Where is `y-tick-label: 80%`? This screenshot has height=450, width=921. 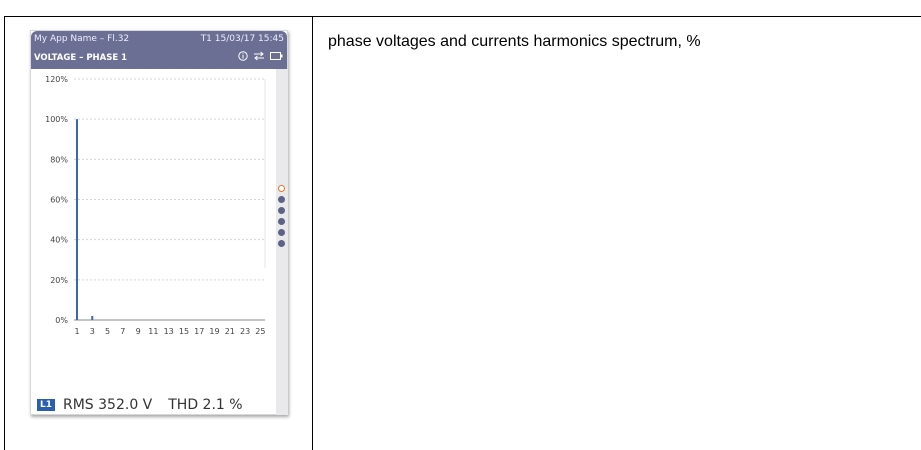 y-tick-label: 80% is located at coordinates (59, 159).